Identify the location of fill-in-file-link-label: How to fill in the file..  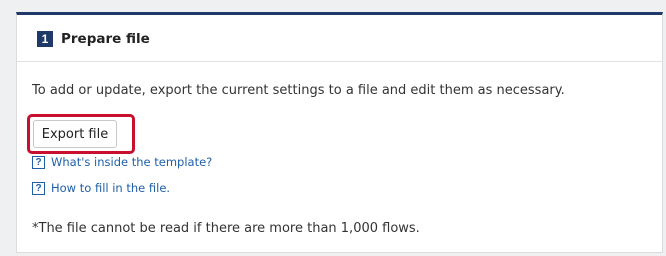
(110, 188).